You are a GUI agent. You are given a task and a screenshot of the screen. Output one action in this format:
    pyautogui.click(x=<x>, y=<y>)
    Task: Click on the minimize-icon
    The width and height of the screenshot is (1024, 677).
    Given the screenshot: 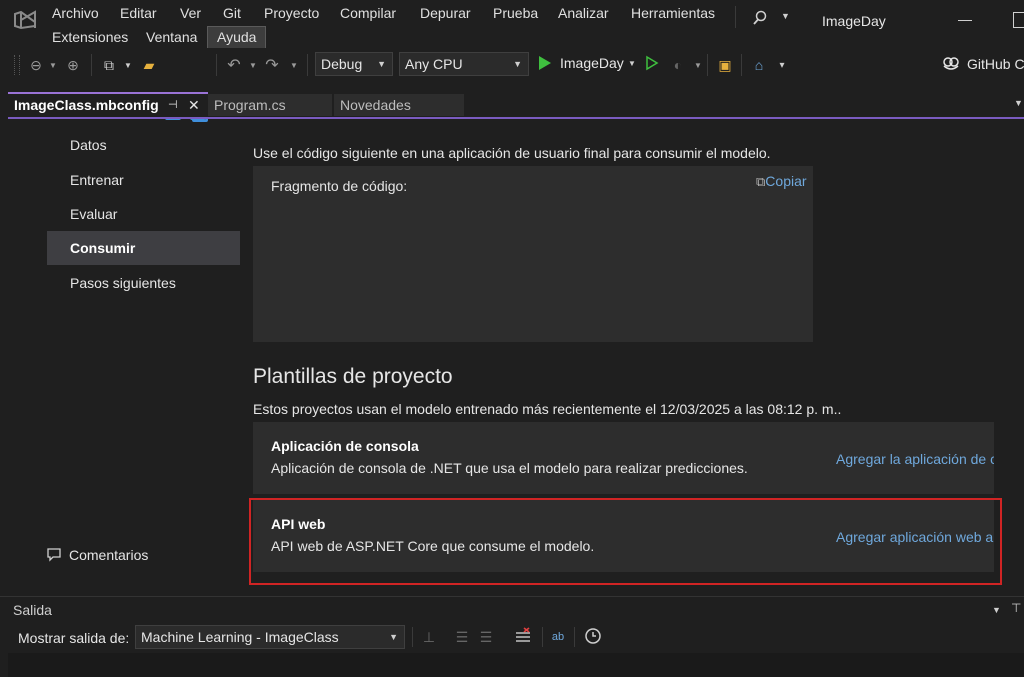 What is the action you would take?
    pyautogui.click(x=965, y=20)
    